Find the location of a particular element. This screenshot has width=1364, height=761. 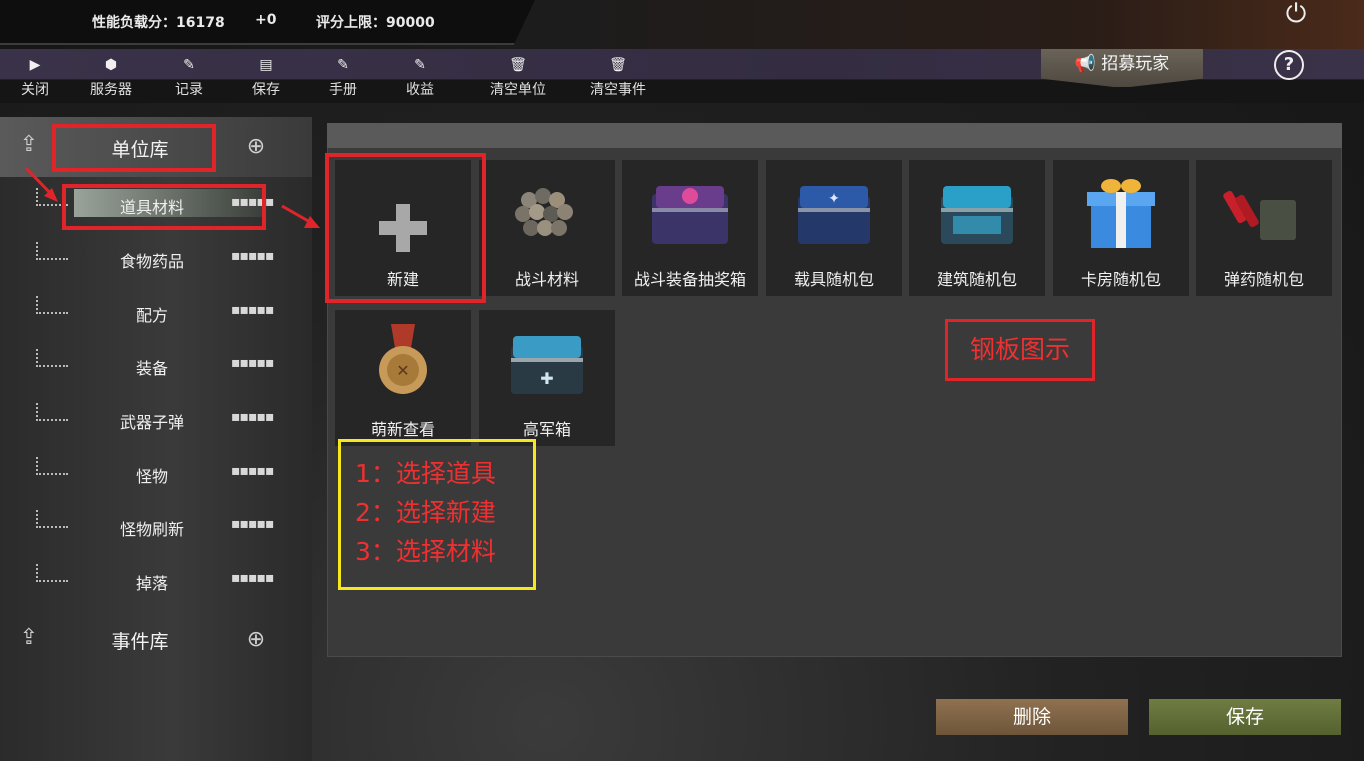

delete-button: 删除 is located at coordinates (1032, 717).